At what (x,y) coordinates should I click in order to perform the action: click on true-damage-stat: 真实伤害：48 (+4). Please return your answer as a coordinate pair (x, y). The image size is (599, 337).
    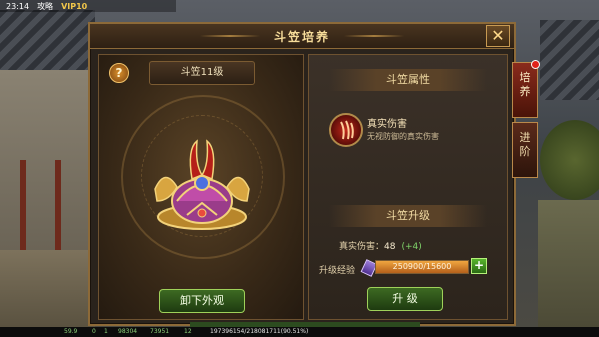
    Looking at the image, I should click on (380, 245).